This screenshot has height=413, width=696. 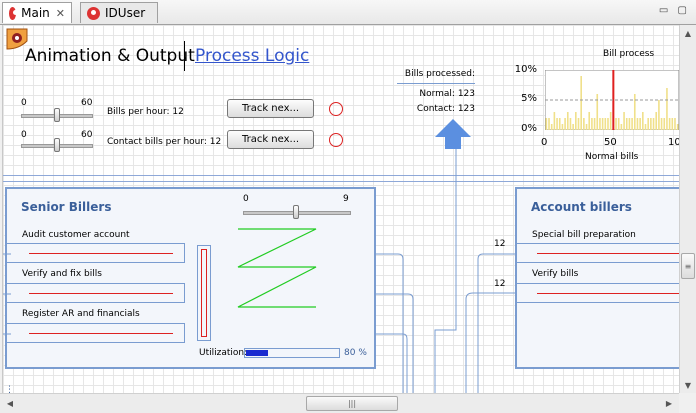 I want to click on close-icon: ✕, so click(x=60, y=13).